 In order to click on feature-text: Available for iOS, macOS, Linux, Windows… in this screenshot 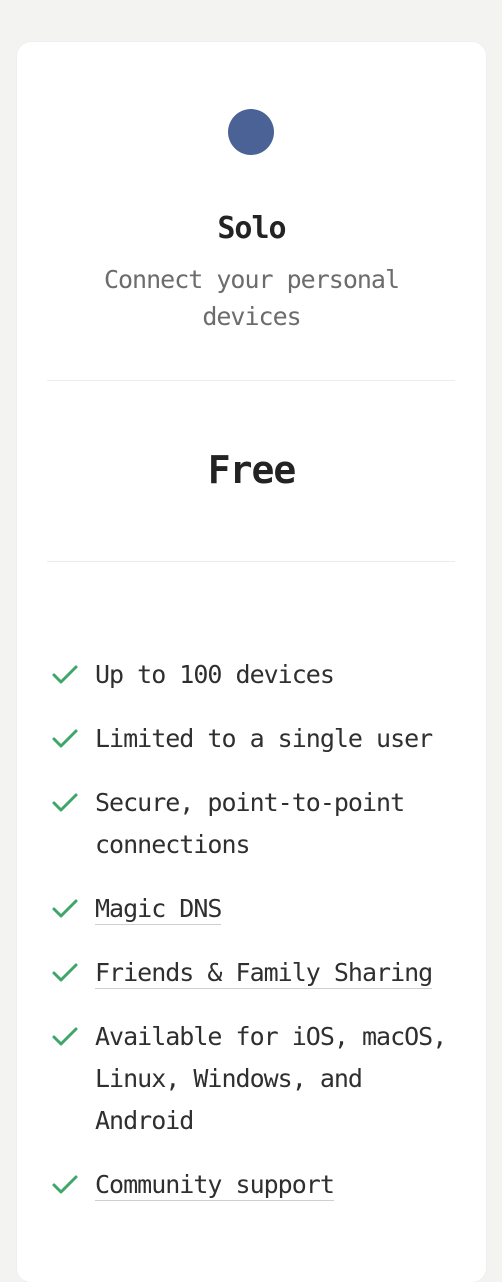, I will do `click(271, 1078)`.